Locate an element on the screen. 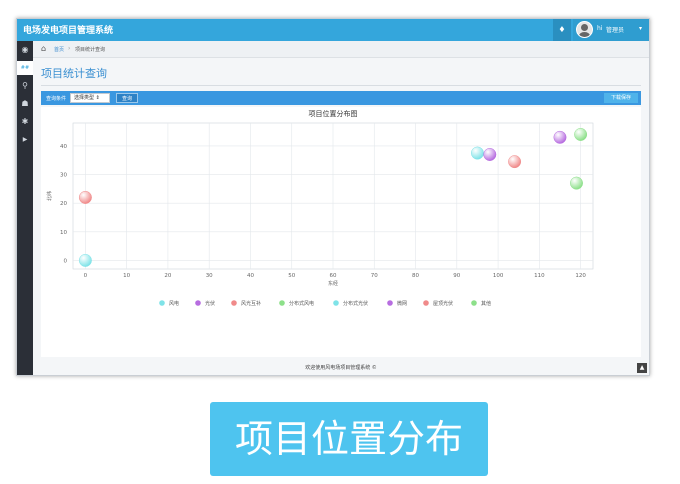  top-navbar: 电场发电项目管理系统 ♦ hi 管理员 ▾ is located at coordinates (333, 30).